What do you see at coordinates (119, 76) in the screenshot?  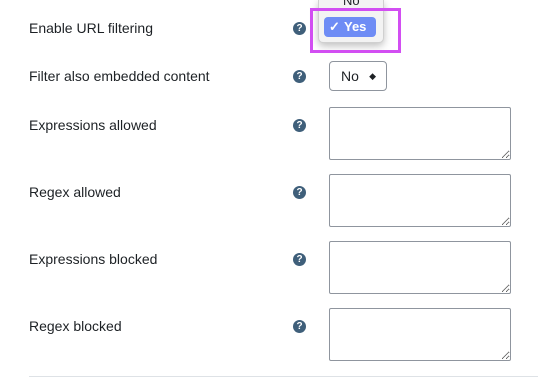 I see `filter-embedded-content-label: Filter also embedded content` at bounding box center [119, 76].